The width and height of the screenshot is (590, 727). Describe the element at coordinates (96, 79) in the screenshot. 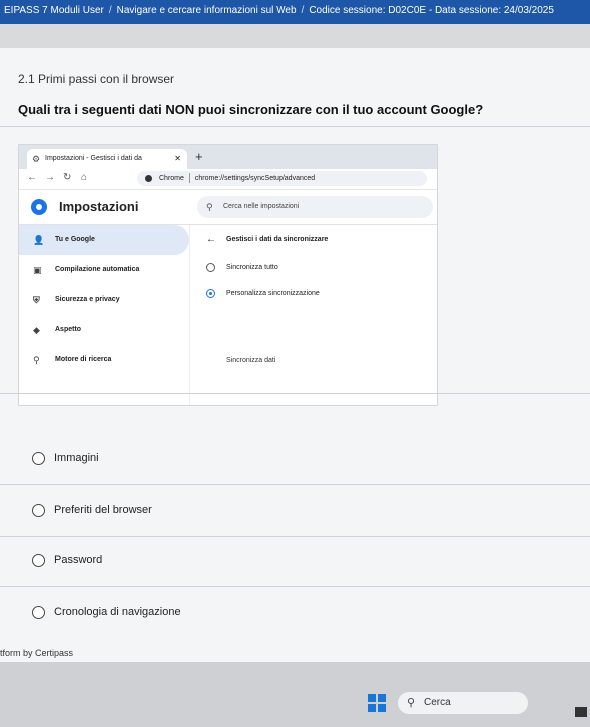

I see `section-title: 2.1 Primi passi con il browser` at that location.